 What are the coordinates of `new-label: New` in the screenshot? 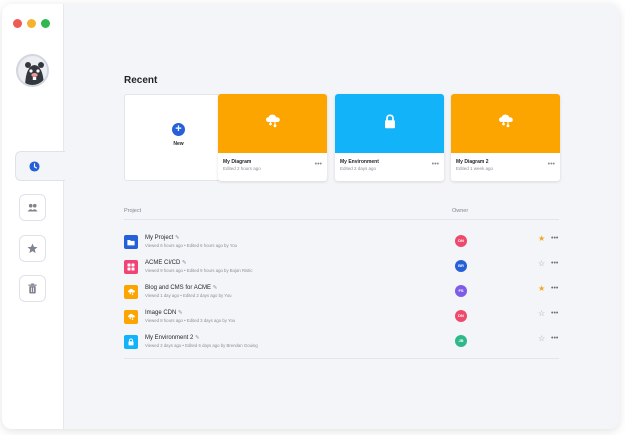 It's located at (178, 144).